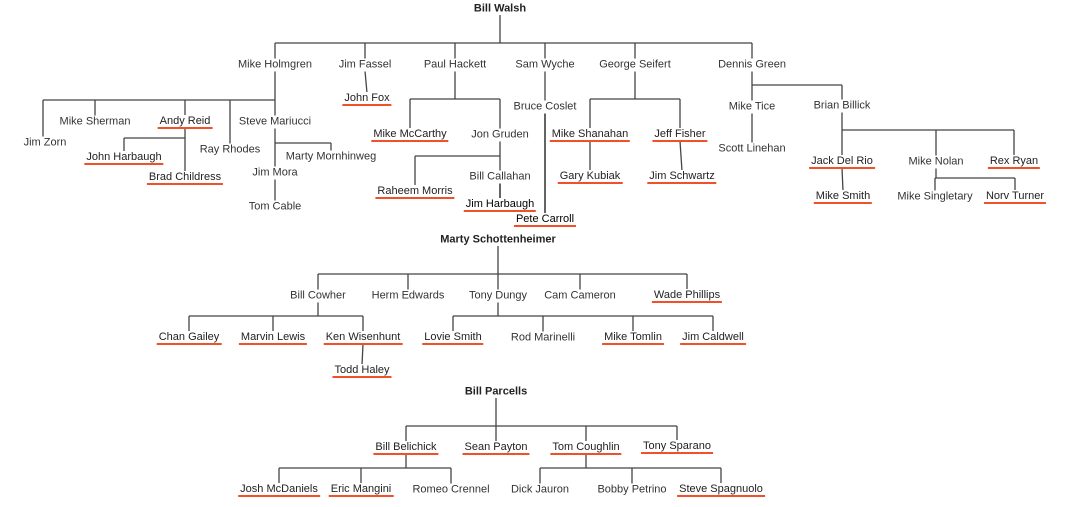 This screenshot has height=507, width=1065. I want to click on coach-link-rexryan: Rex Ryan, so click(1014, 162).